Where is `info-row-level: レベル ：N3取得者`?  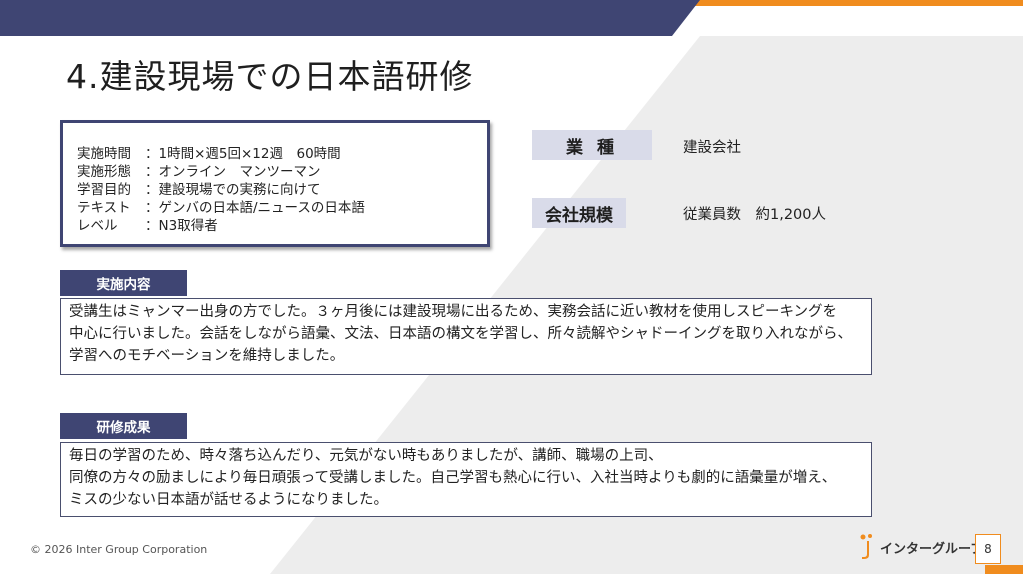
info-row-level: レベル ：N3取得者 is located at coordinates (282, 226).